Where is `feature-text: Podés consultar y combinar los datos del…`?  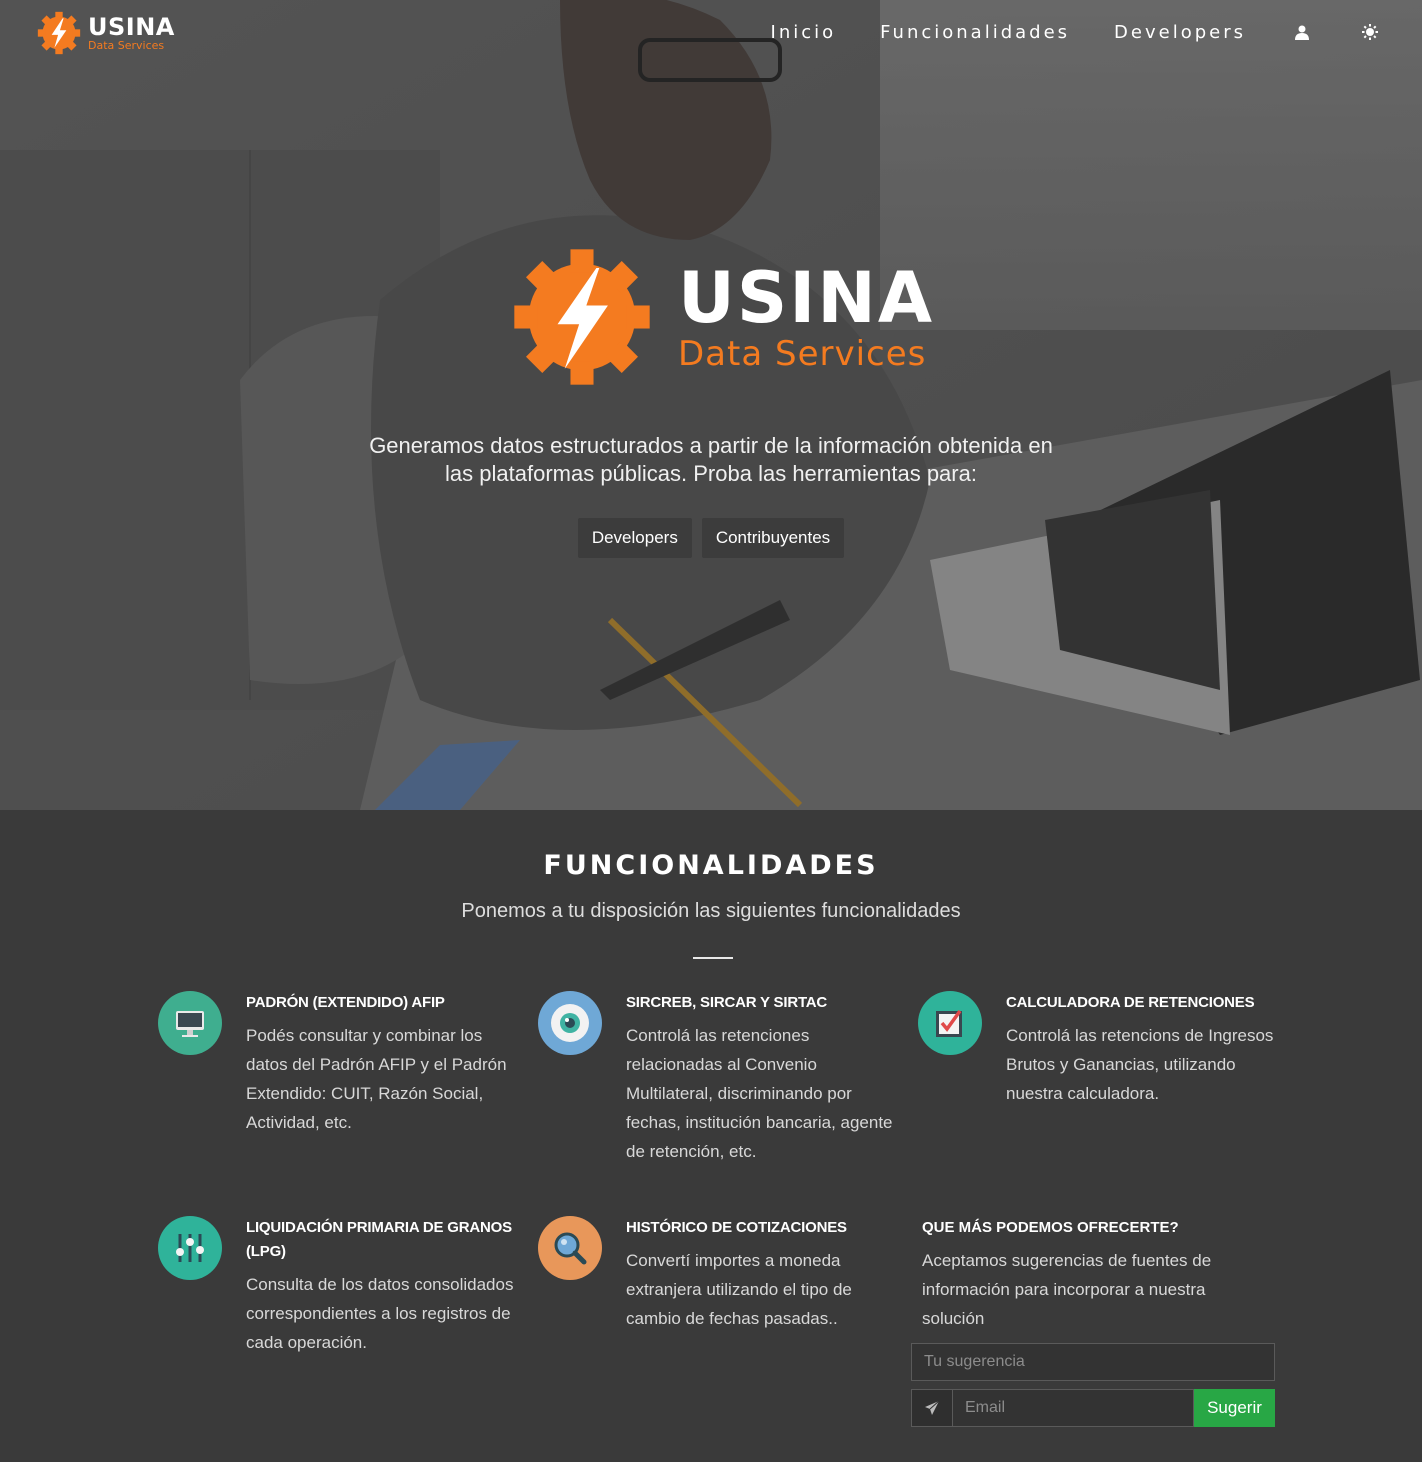 feature-text: Podés consultar y combinar los datos del… is located at coordinates (376, 1079).